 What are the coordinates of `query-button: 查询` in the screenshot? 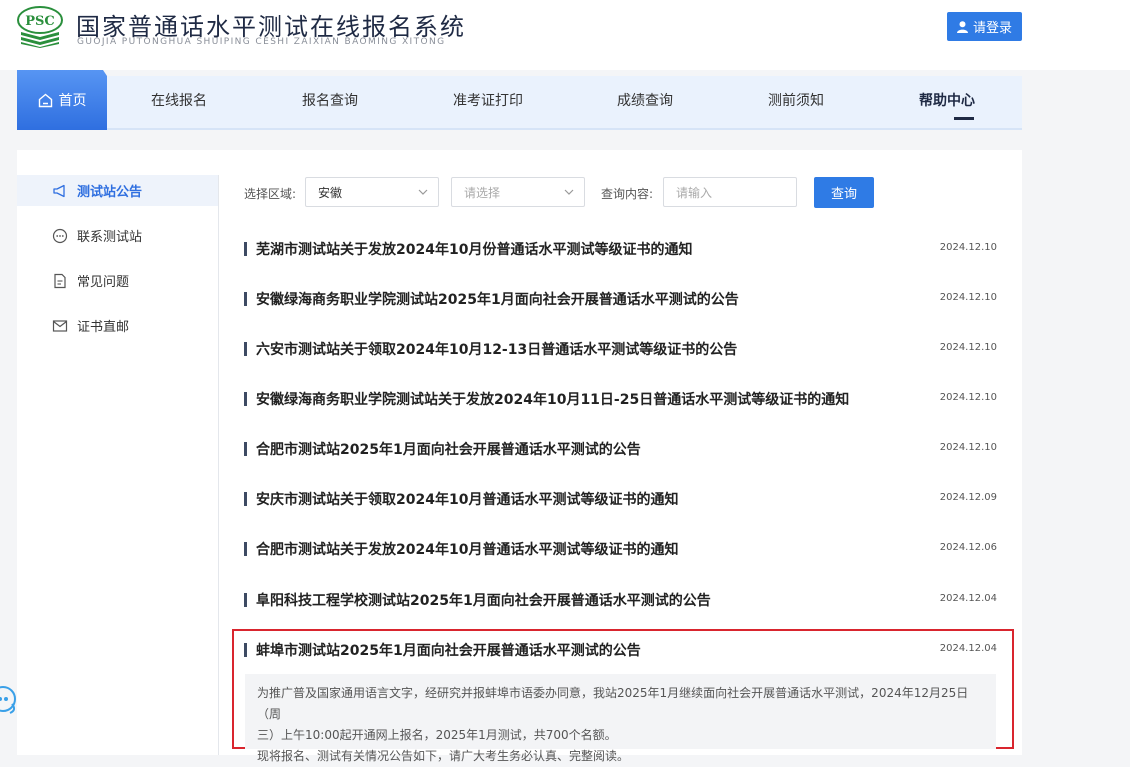 It's located at (844, 192).